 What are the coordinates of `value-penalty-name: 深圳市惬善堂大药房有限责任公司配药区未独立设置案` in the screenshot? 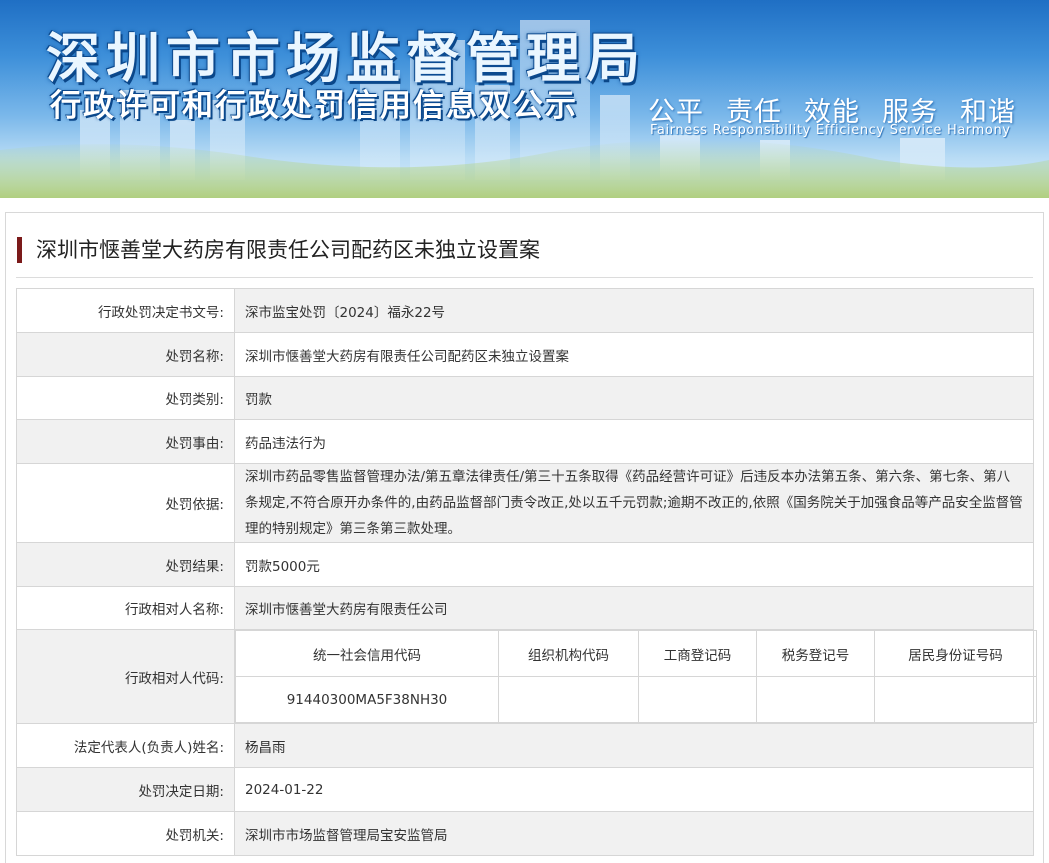 It's located at (634, 354).